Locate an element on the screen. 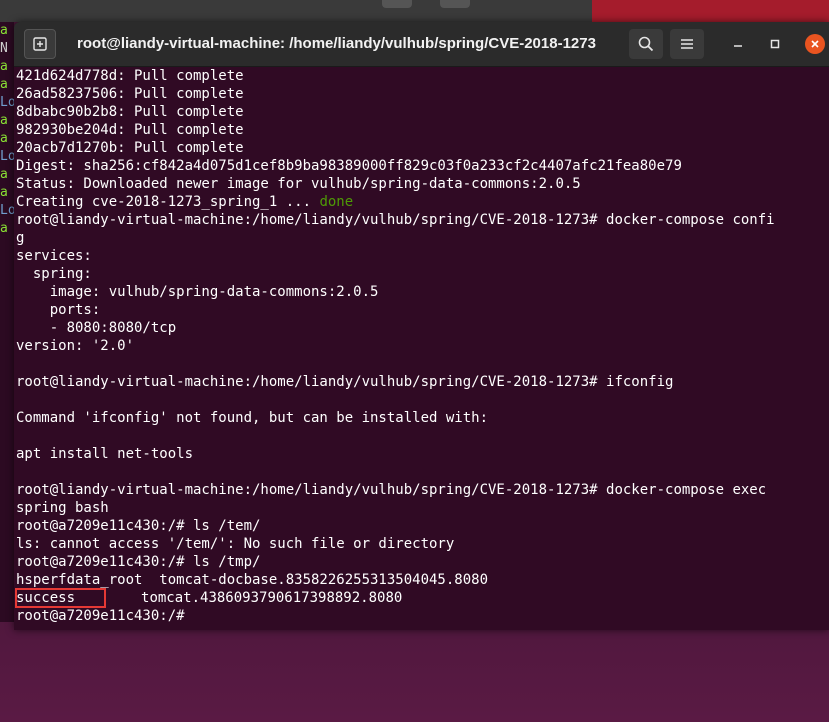 Image resolution: width=829 pixels, height=722 pixels. minimize-icon is located at coordinates (738, 46).